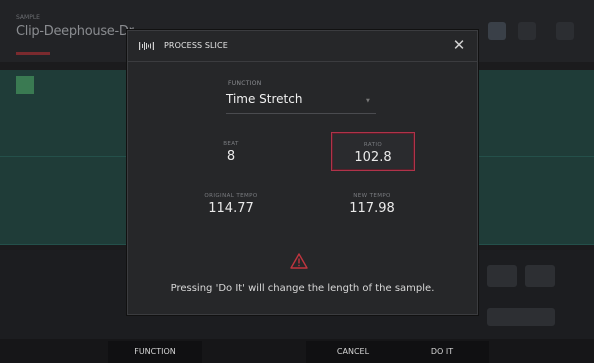 The height and width of the screenshot is (363, 594). I want to click on chevron-down-icon: ▼, so click(368, 101).